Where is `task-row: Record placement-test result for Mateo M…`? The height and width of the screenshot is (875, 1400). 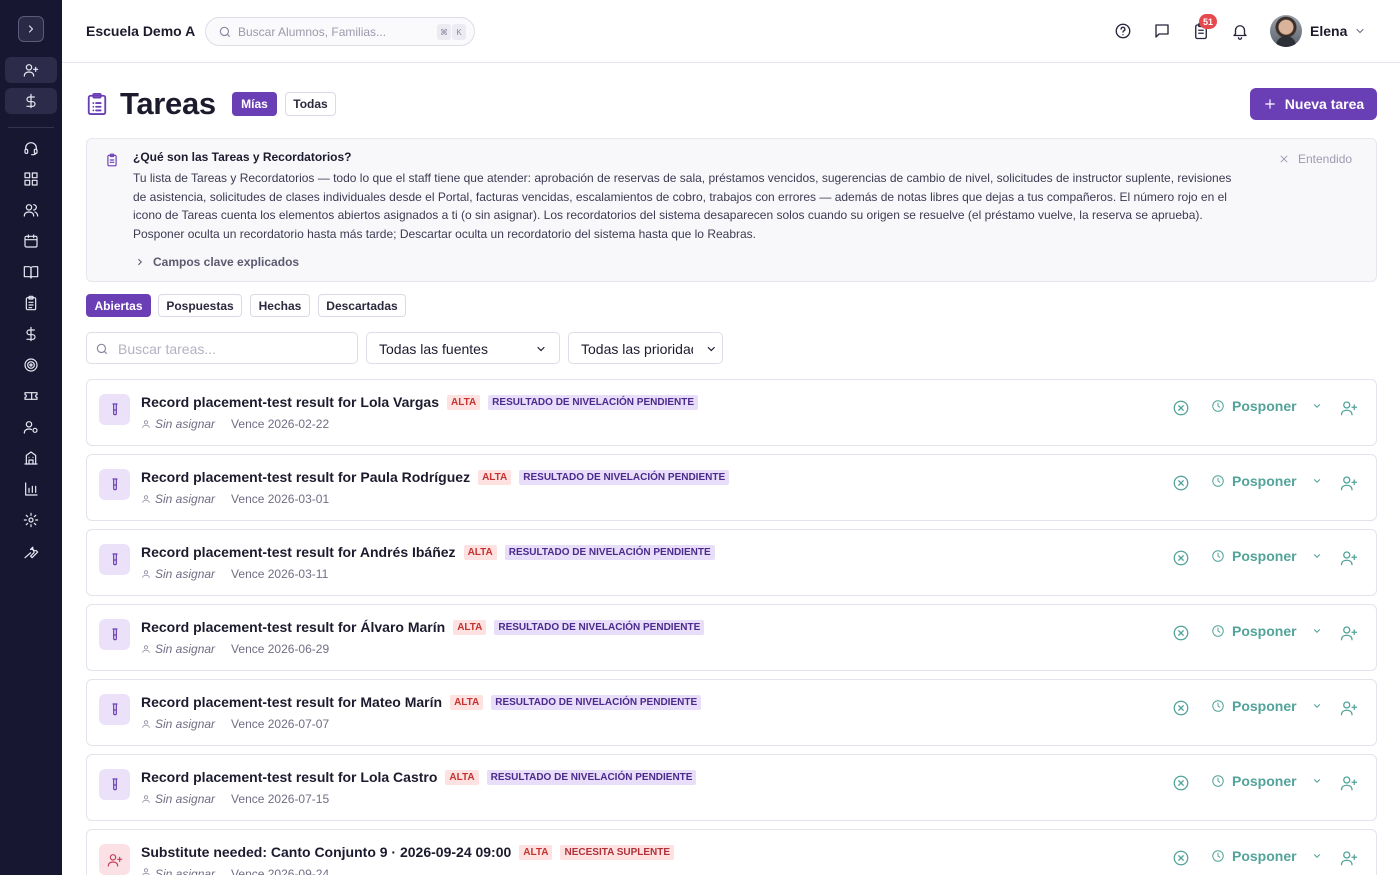
task-row: Record placement-test result for Mateo M… is located at coordinates (731, 712).